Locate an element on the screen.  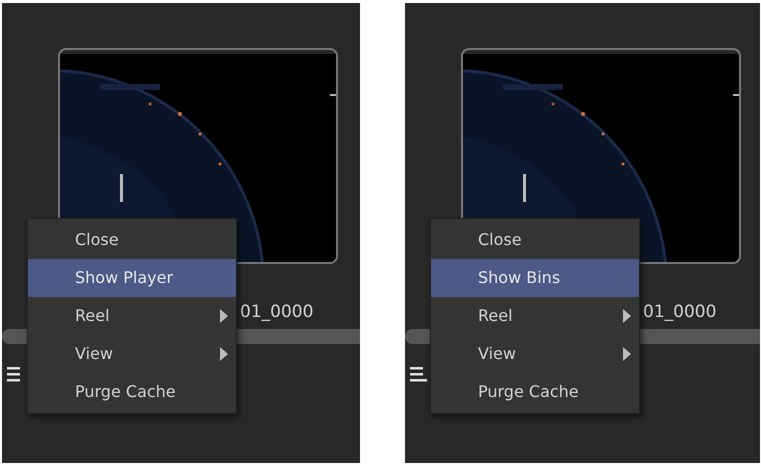
menu-item: Show Bins is located at coordinates (535, 278).